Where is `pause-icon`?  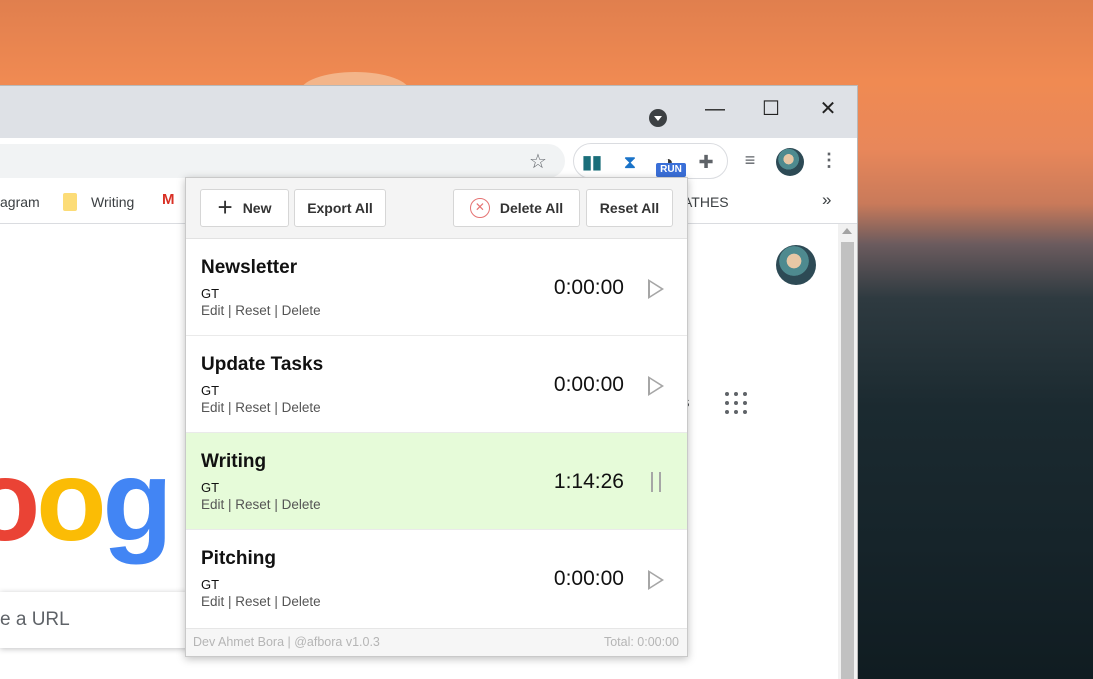 pause-icon is located at coordinates (656, 482).